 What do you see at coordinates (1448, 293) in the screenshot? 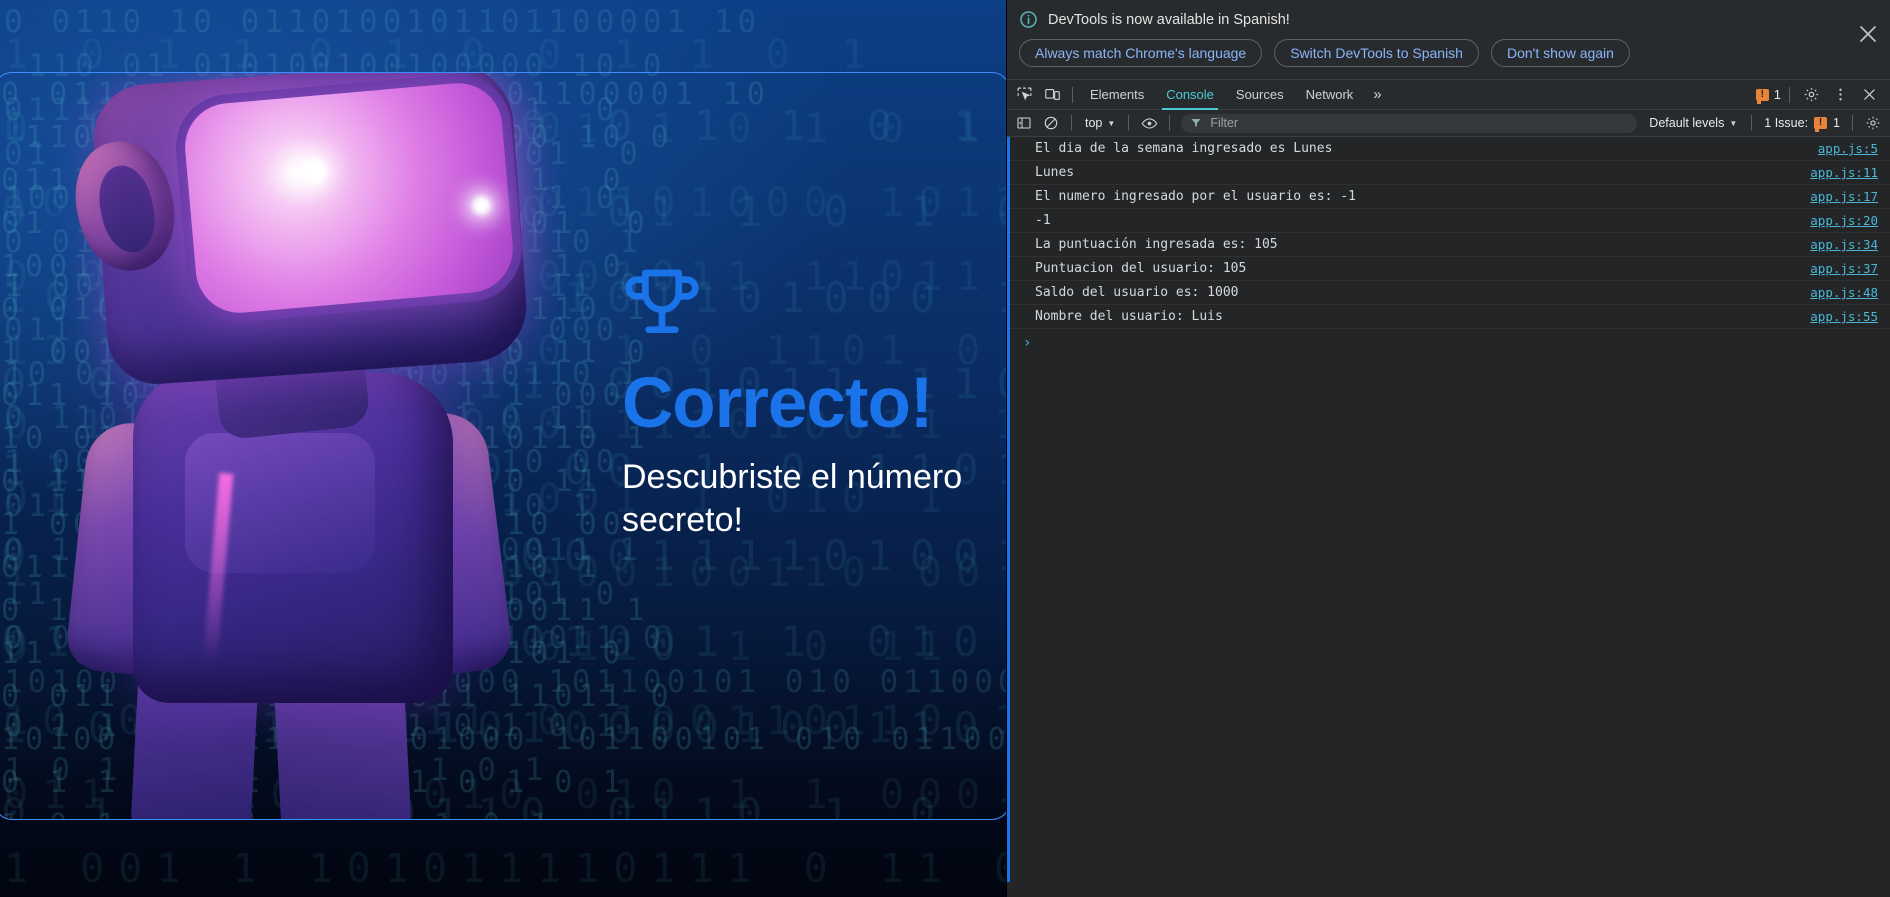
I see `console-message-row: Saldo del usuario es: 1000 app.js:48` at bounding box center [1448, 293].